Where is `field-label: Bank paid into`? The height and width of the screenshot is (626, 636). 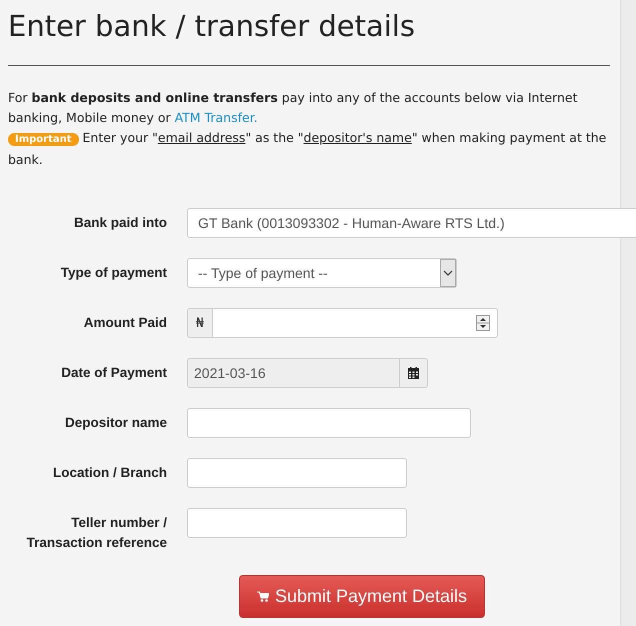 field-label: Bank paid into is located at coordinates (119, 223).